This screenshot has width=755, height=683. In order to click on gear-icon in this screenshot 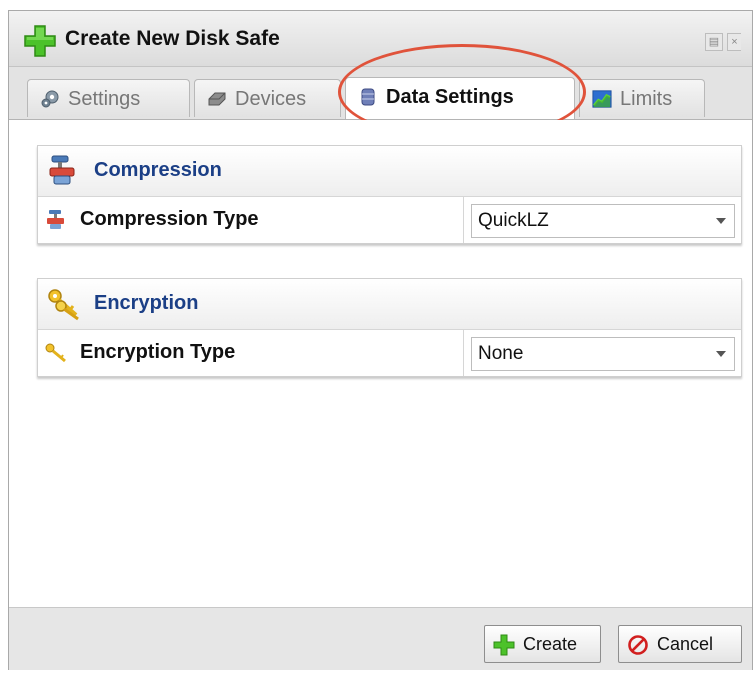, I will do `click(50, 99)`.